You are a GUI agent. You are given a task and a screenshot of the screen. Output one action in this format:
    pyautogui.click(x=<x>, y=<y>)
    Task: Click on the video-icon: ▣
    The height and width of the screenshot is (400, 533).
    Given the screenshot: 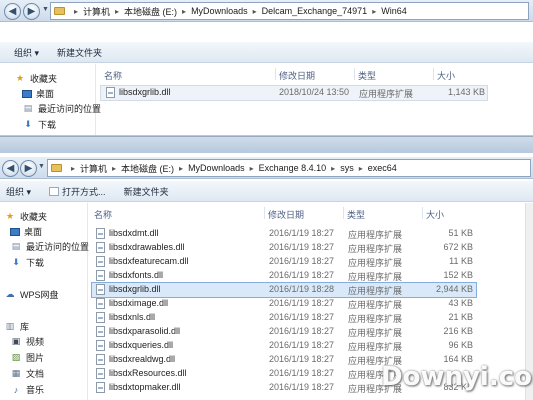 What is the action you would take?
    pyautogui.click(x=16, y=341)
    